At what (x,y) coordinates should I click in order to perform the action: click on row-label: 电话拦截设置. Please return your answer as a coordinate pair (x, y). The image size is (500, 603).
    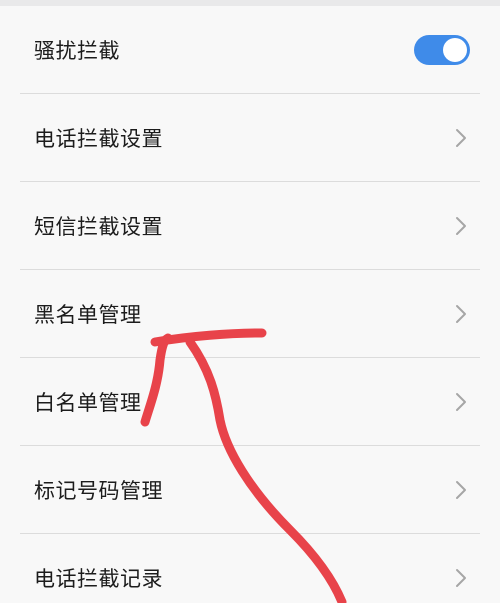
    Looking at the image, I should click on (98, 138).